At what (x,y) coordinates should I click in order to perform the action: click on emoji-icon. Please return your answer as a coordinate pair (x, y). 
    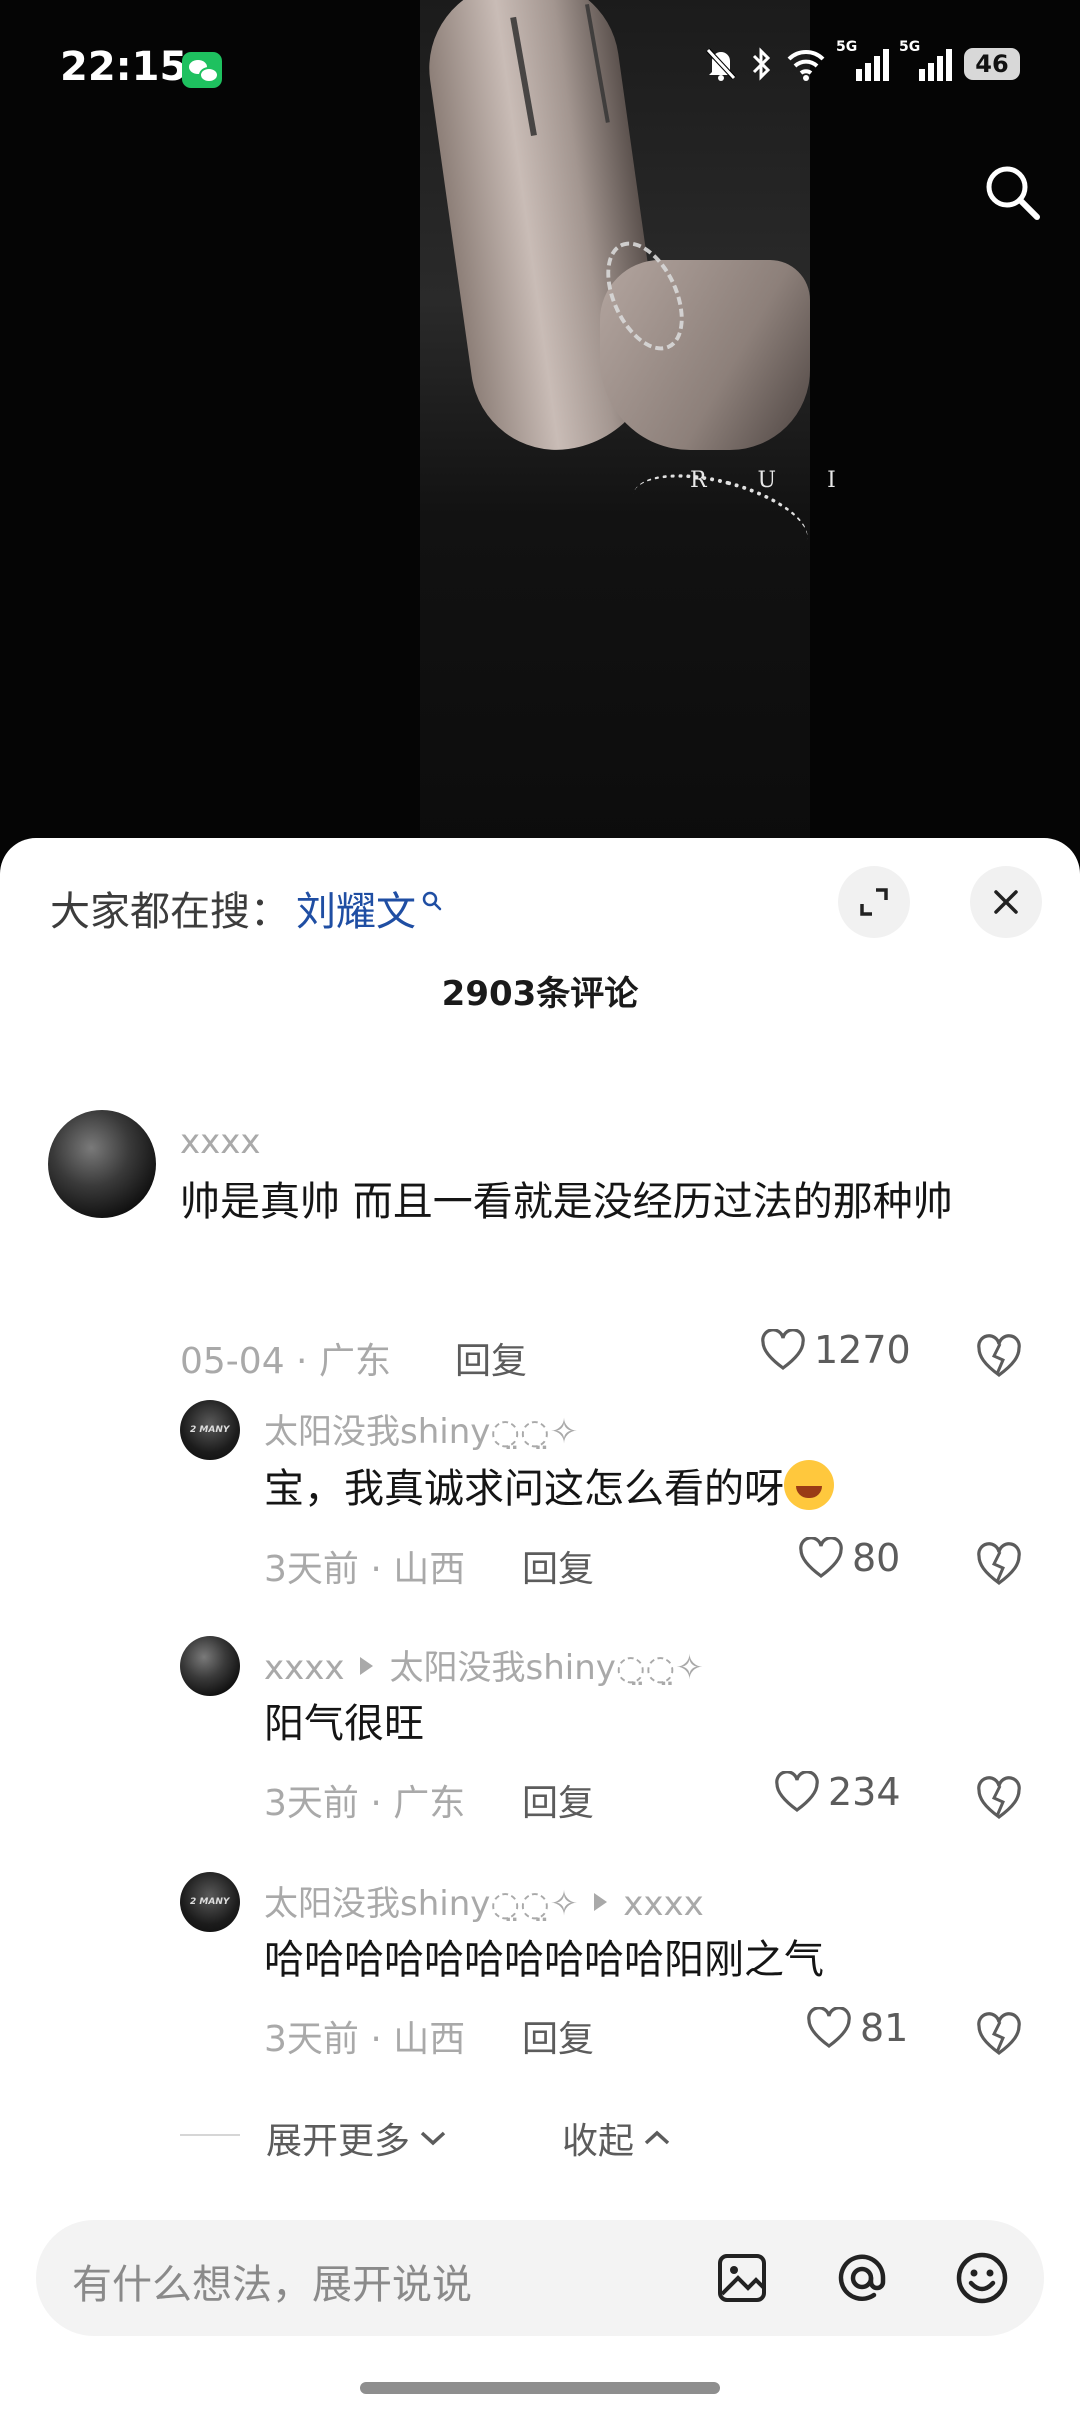
    Looking at the image, I should click on (982, 2278).